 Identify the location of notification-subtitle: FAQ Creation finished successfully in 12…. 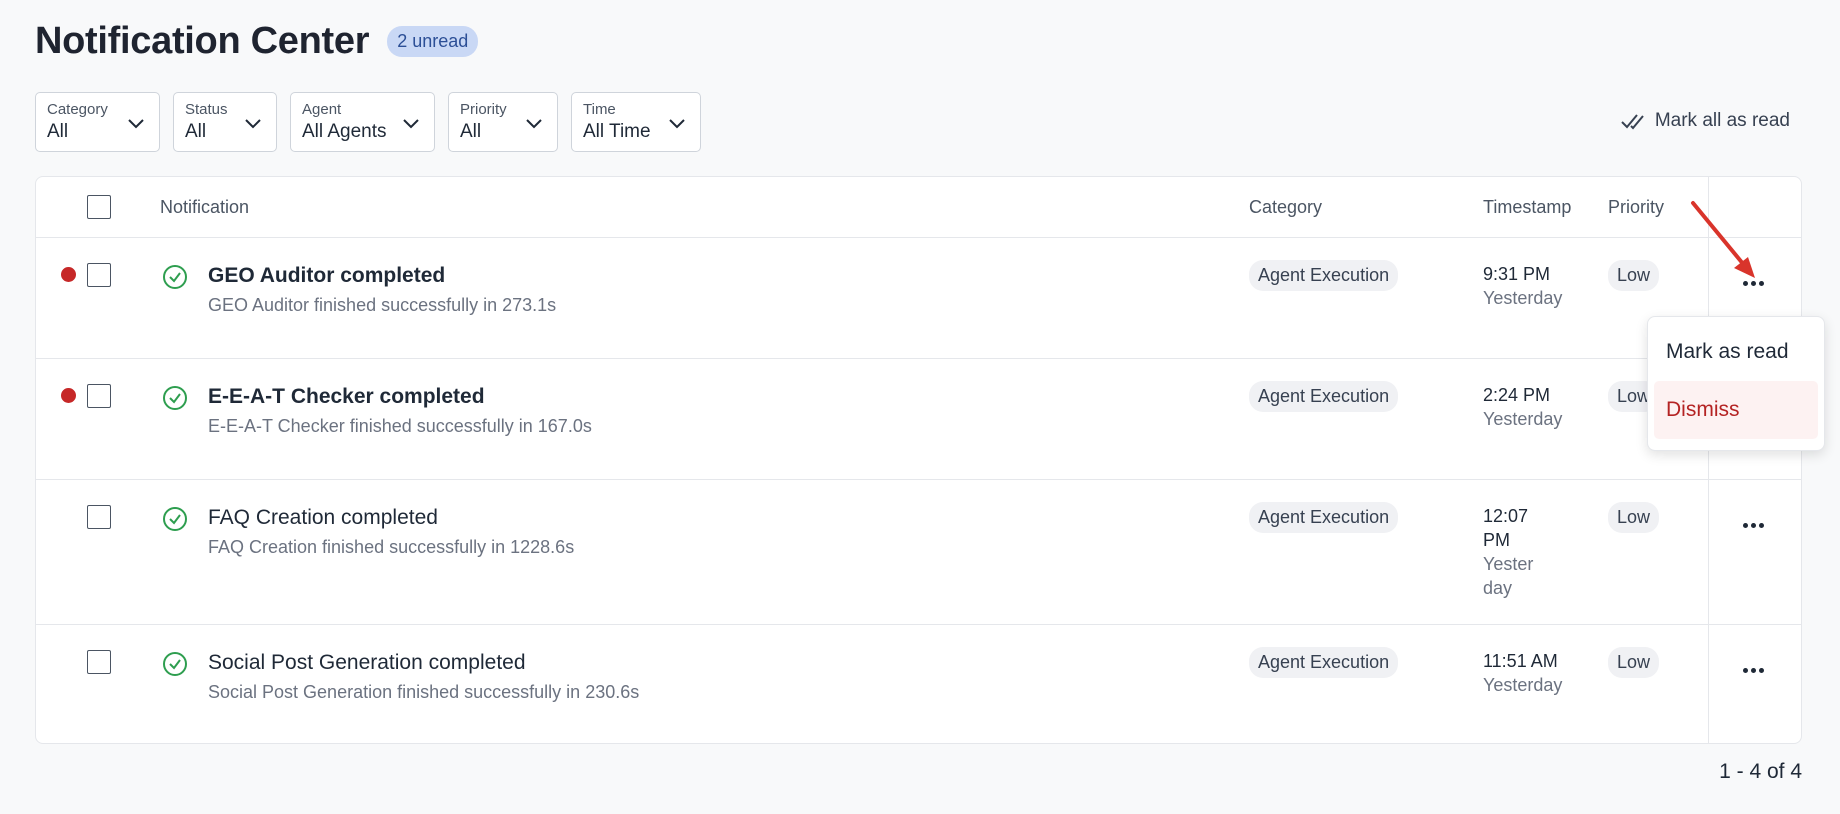
(391, 547).